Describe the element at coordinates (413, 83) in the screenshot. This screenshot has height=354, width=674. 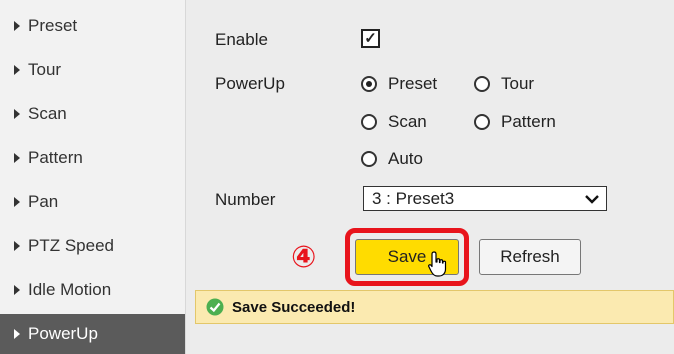
I see `radio-preset-label: Preset` at that location.